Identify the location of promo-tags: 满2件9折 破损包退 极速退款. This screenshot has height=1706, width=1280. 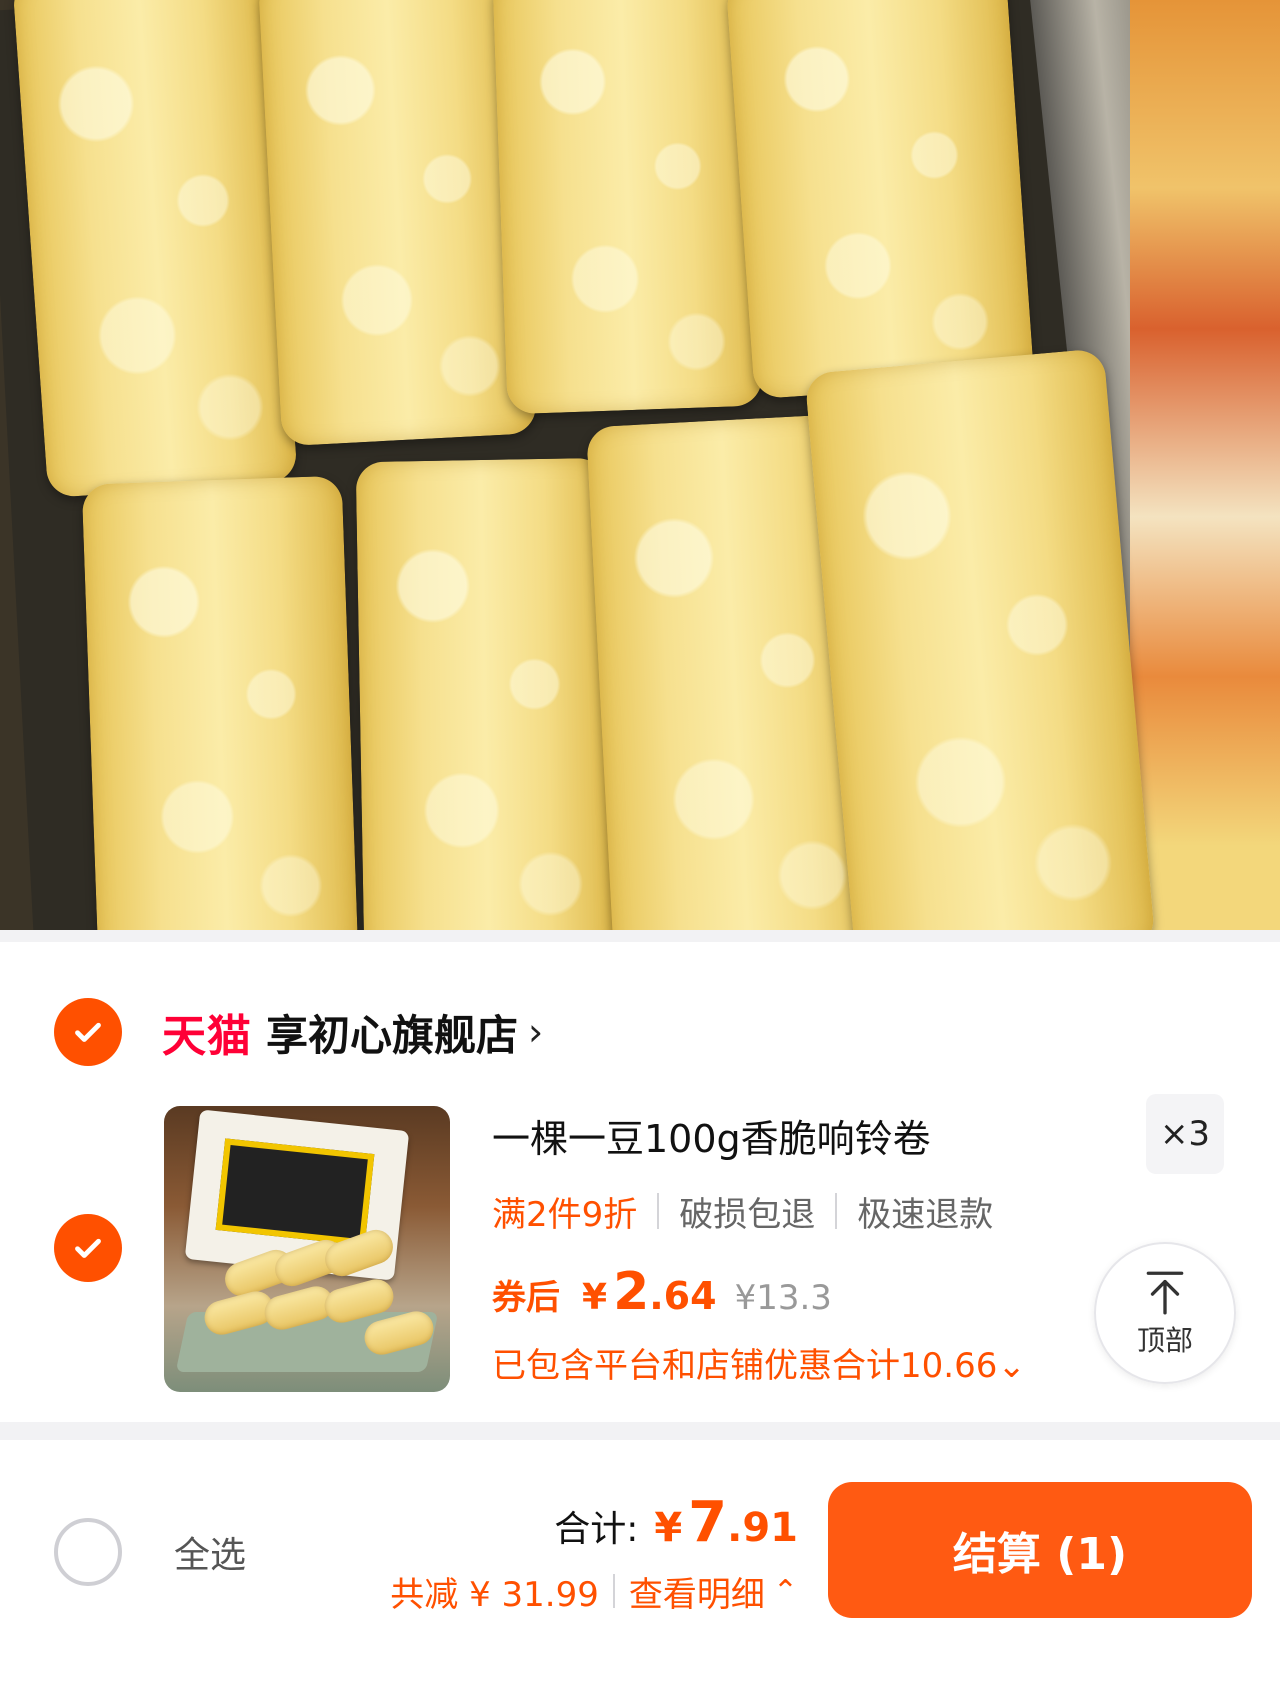
(742, 1211).